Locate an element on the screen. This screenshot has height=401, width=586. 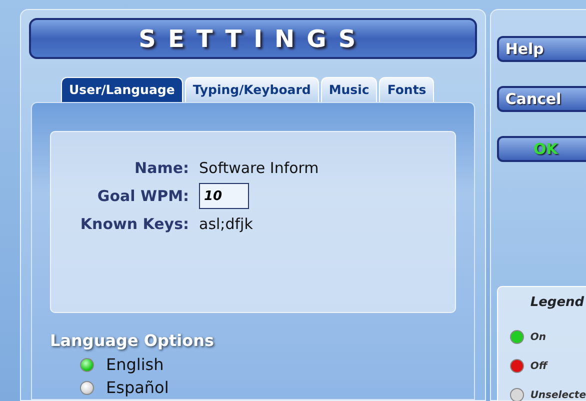
settings-title-banner: SETTINGS is located at coordinates (253, 39).